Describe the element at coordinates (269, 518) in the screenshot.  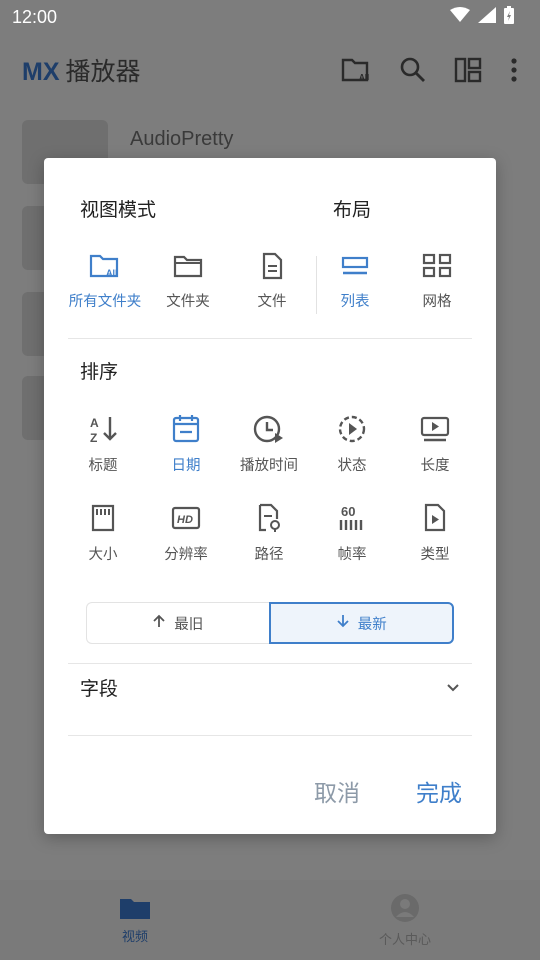
I see `path-icon` at that location.